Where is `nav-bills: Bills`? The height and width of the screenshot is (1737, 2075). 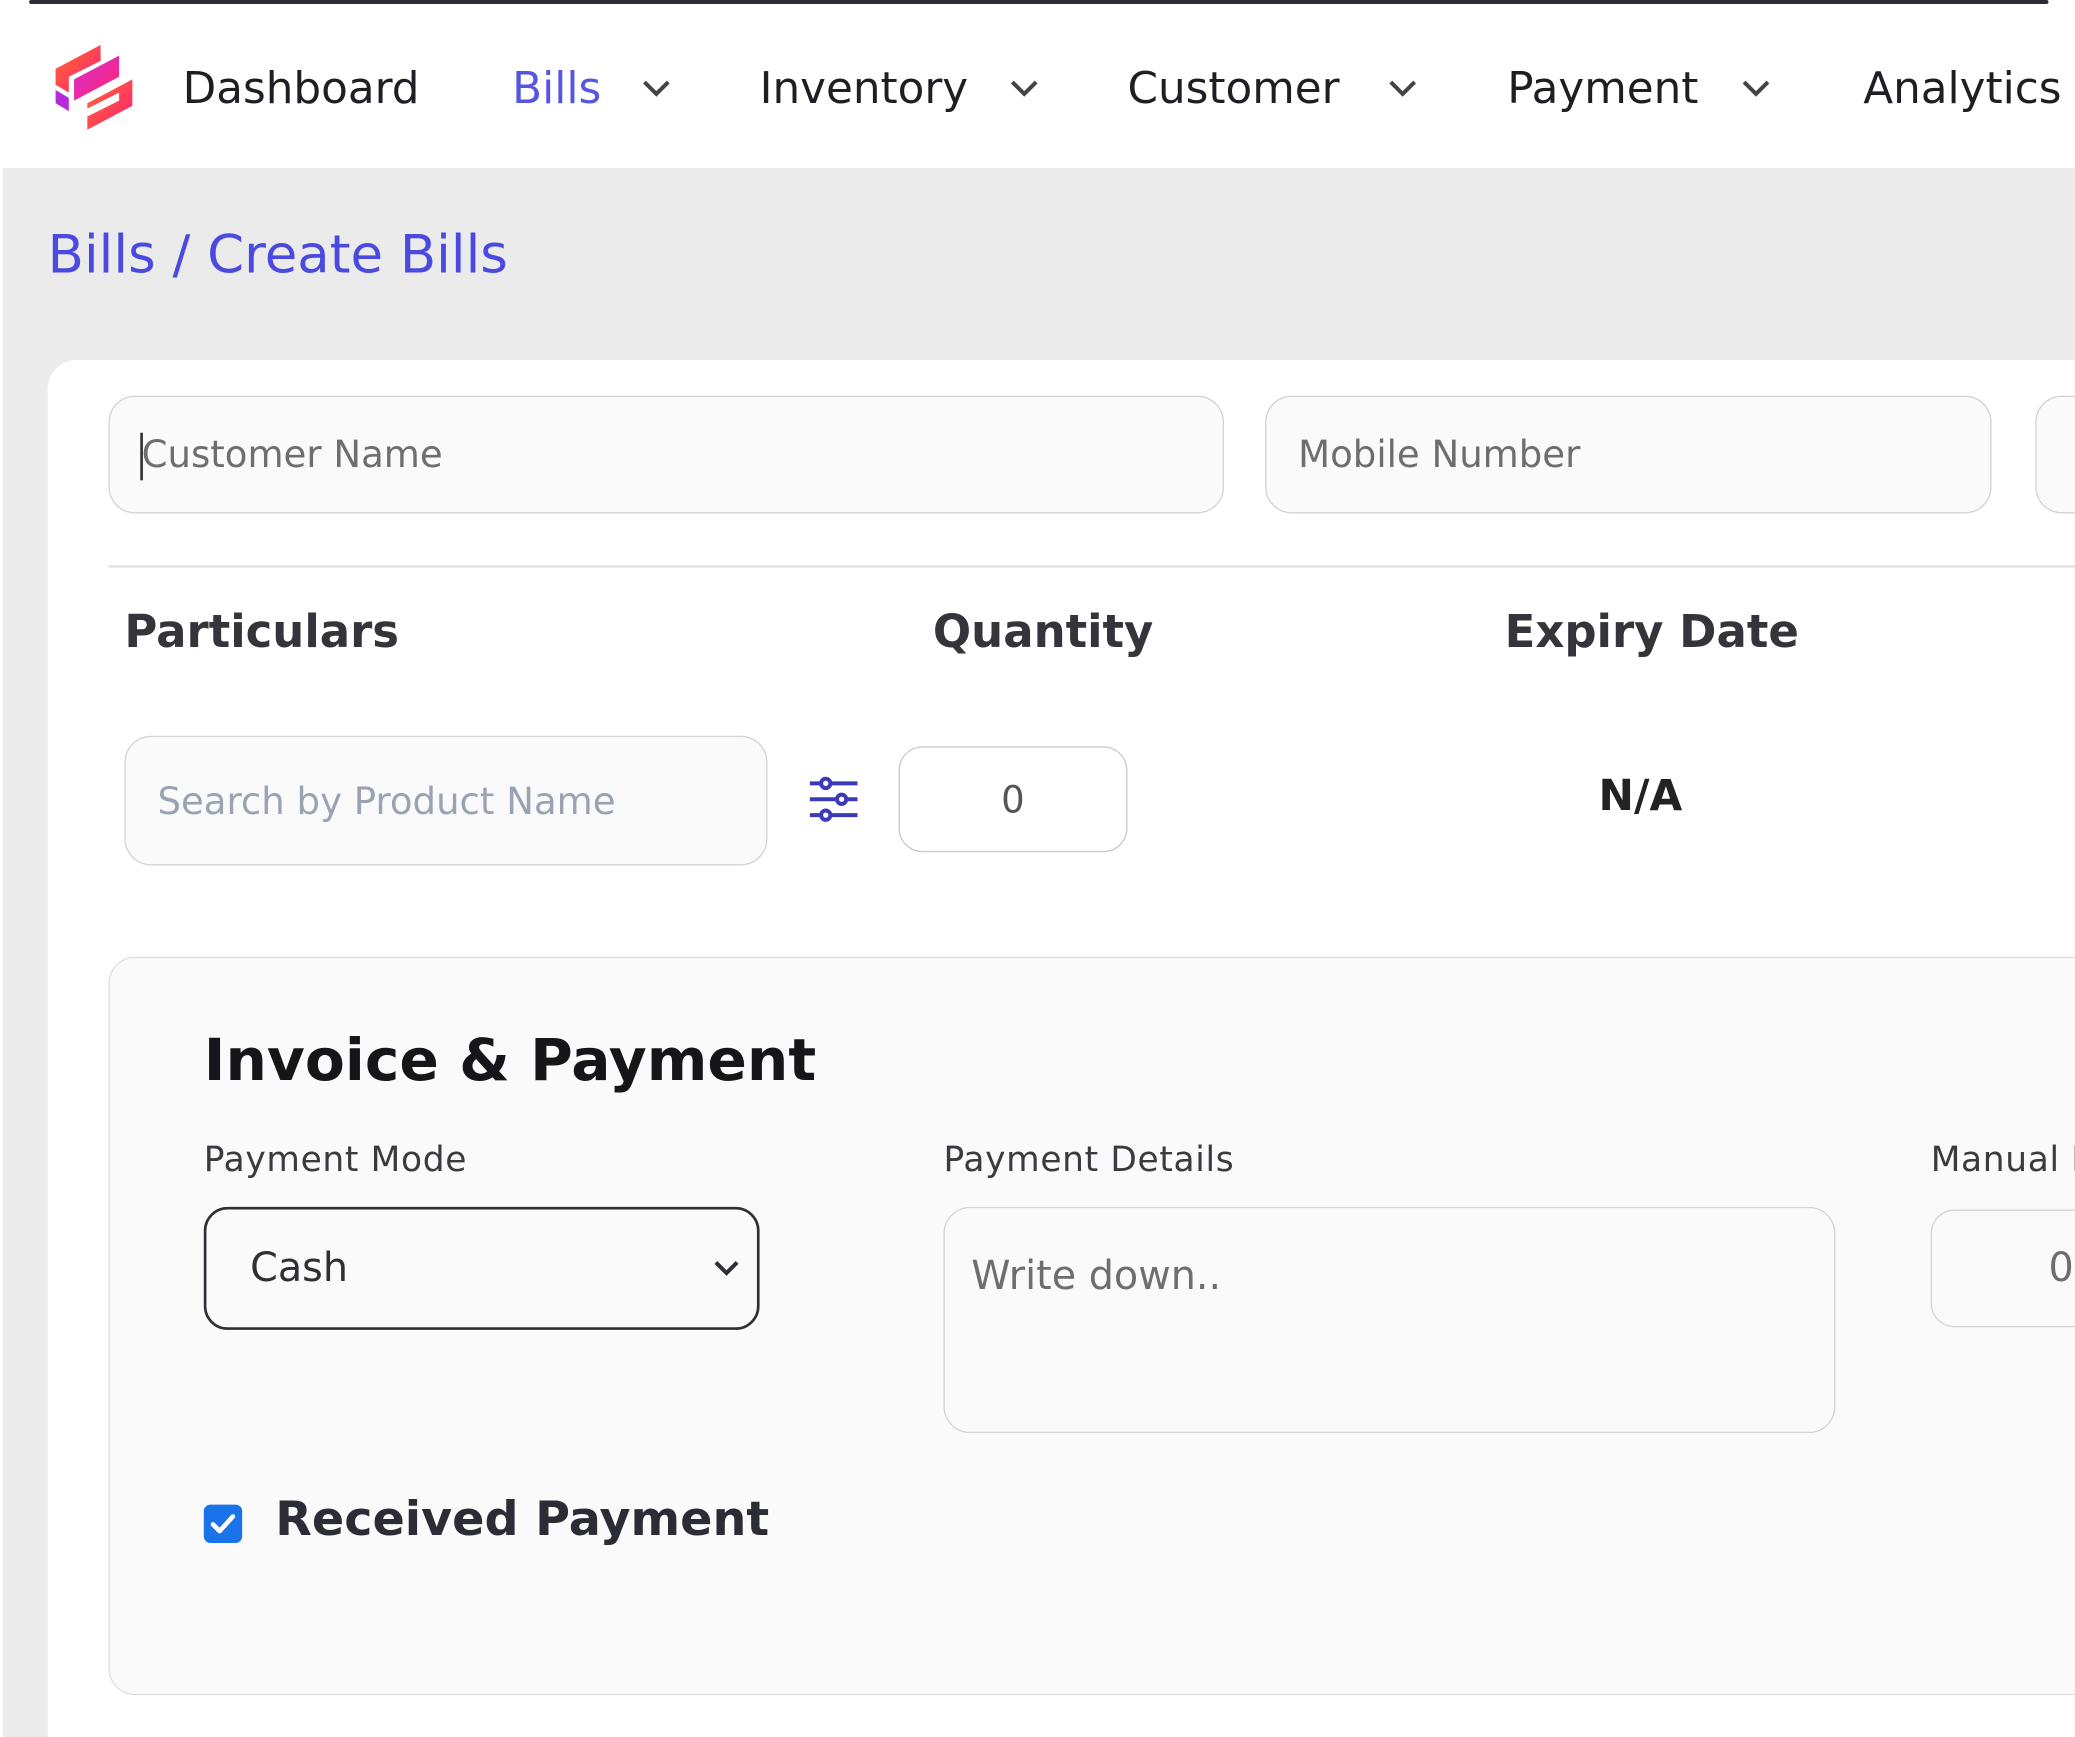
nav-bills: Bills is located at coordinates (556, 88).